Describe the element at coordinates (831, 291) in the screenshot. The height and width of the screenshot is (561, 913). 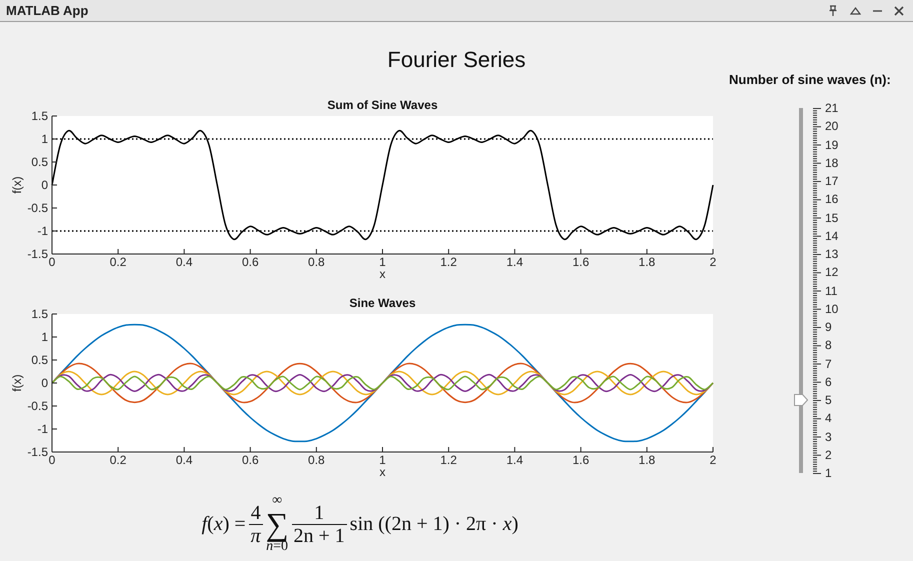
I see `slider-tick-label: 11` at that location.